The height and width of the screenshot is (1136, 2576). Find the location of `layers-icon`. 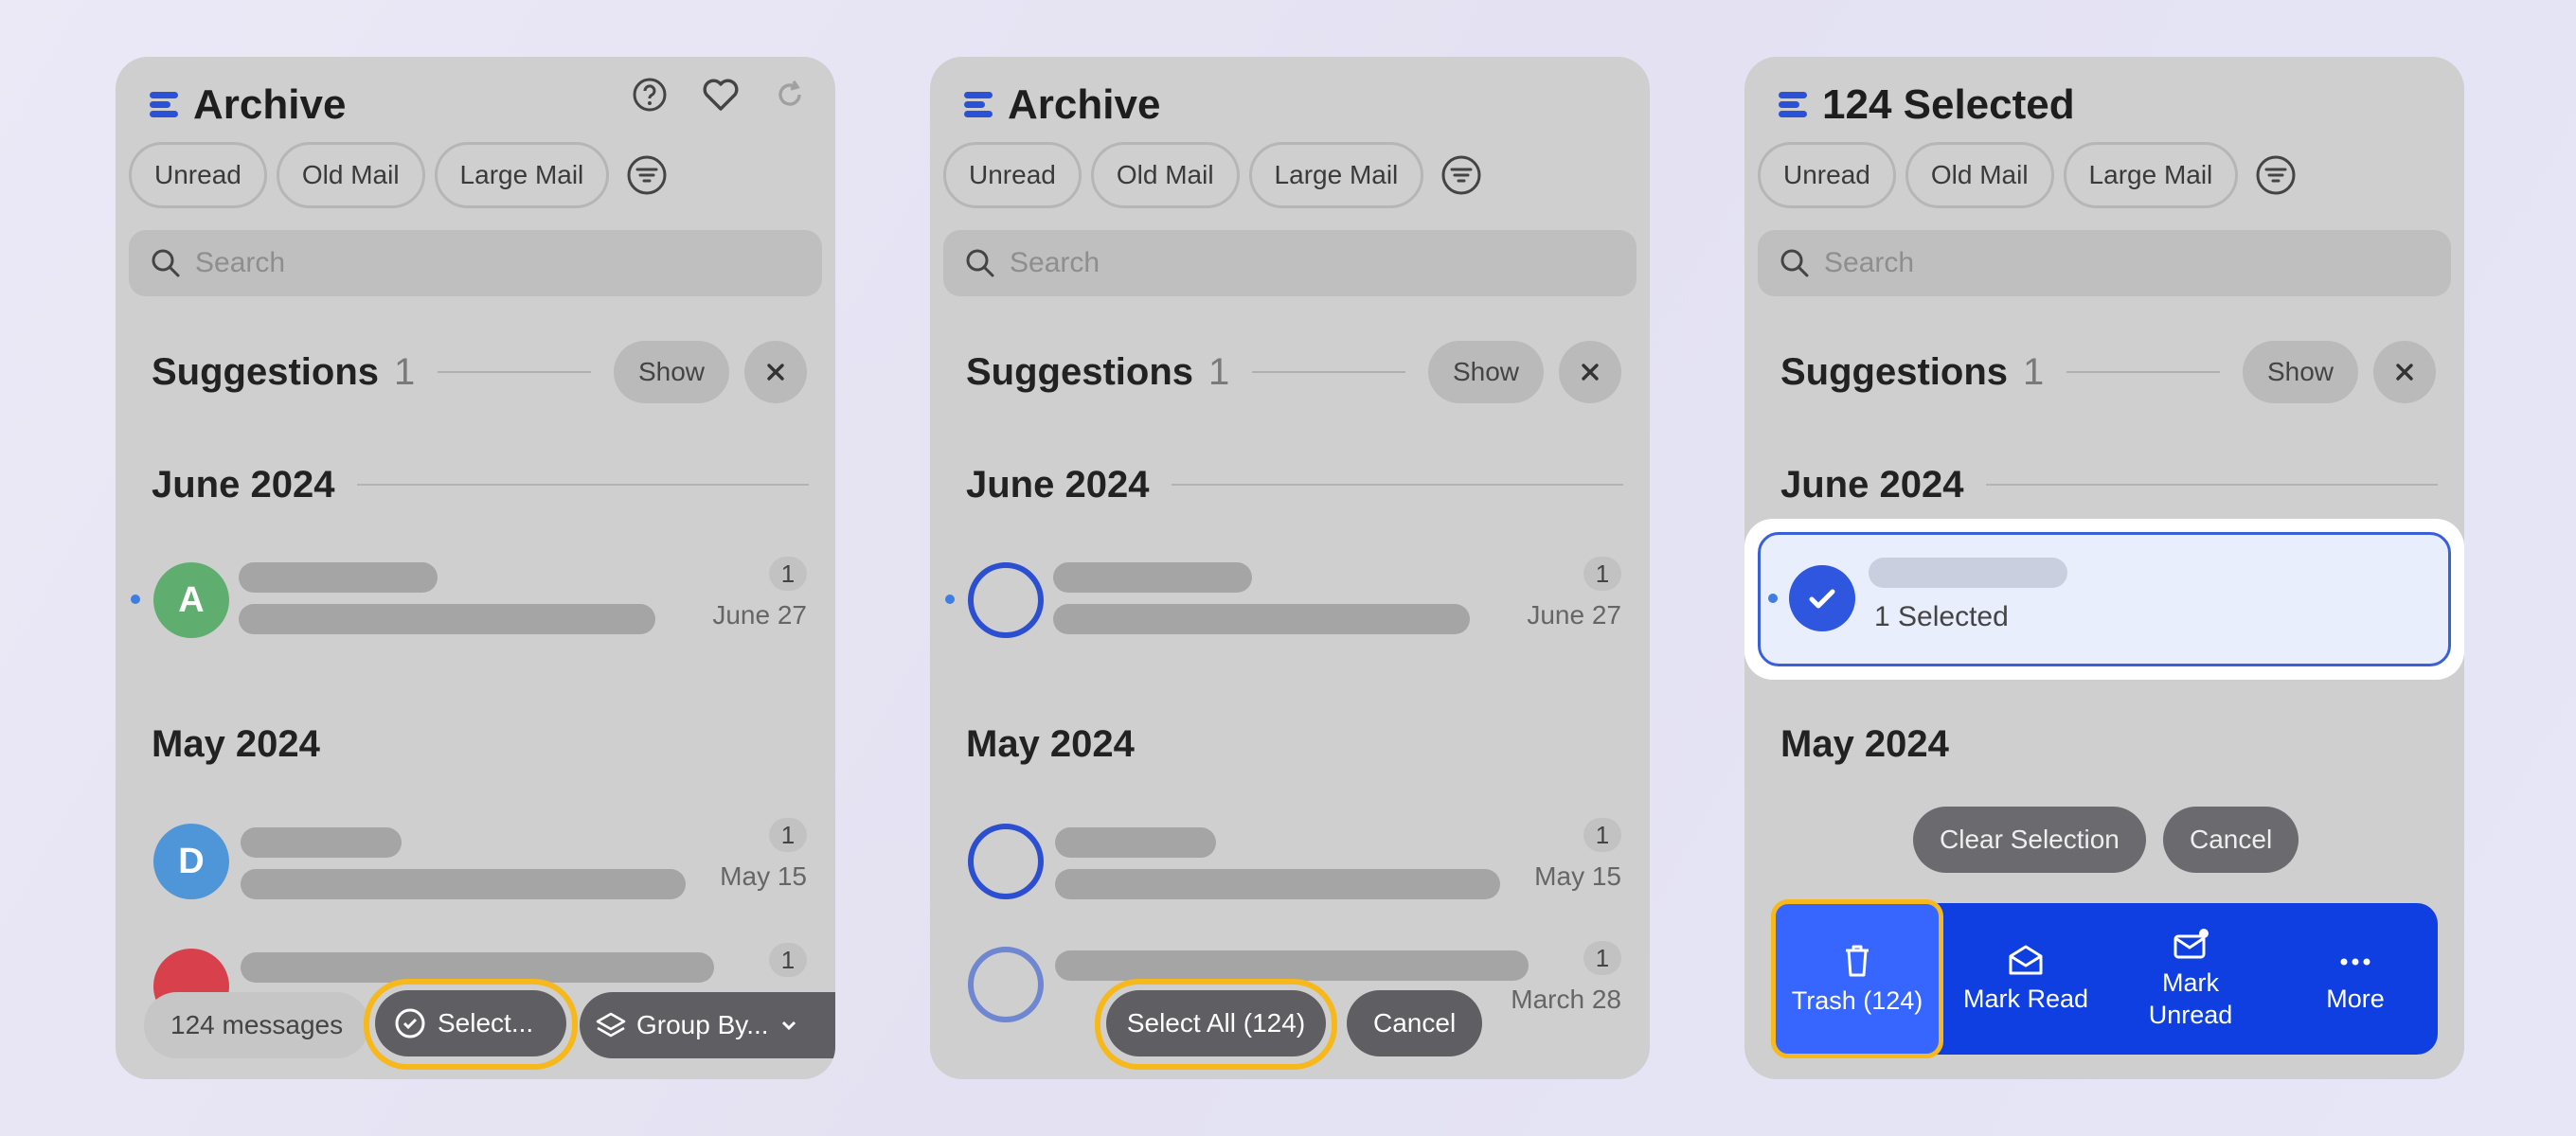

layers-icon is located at coordinates (611, 1025).